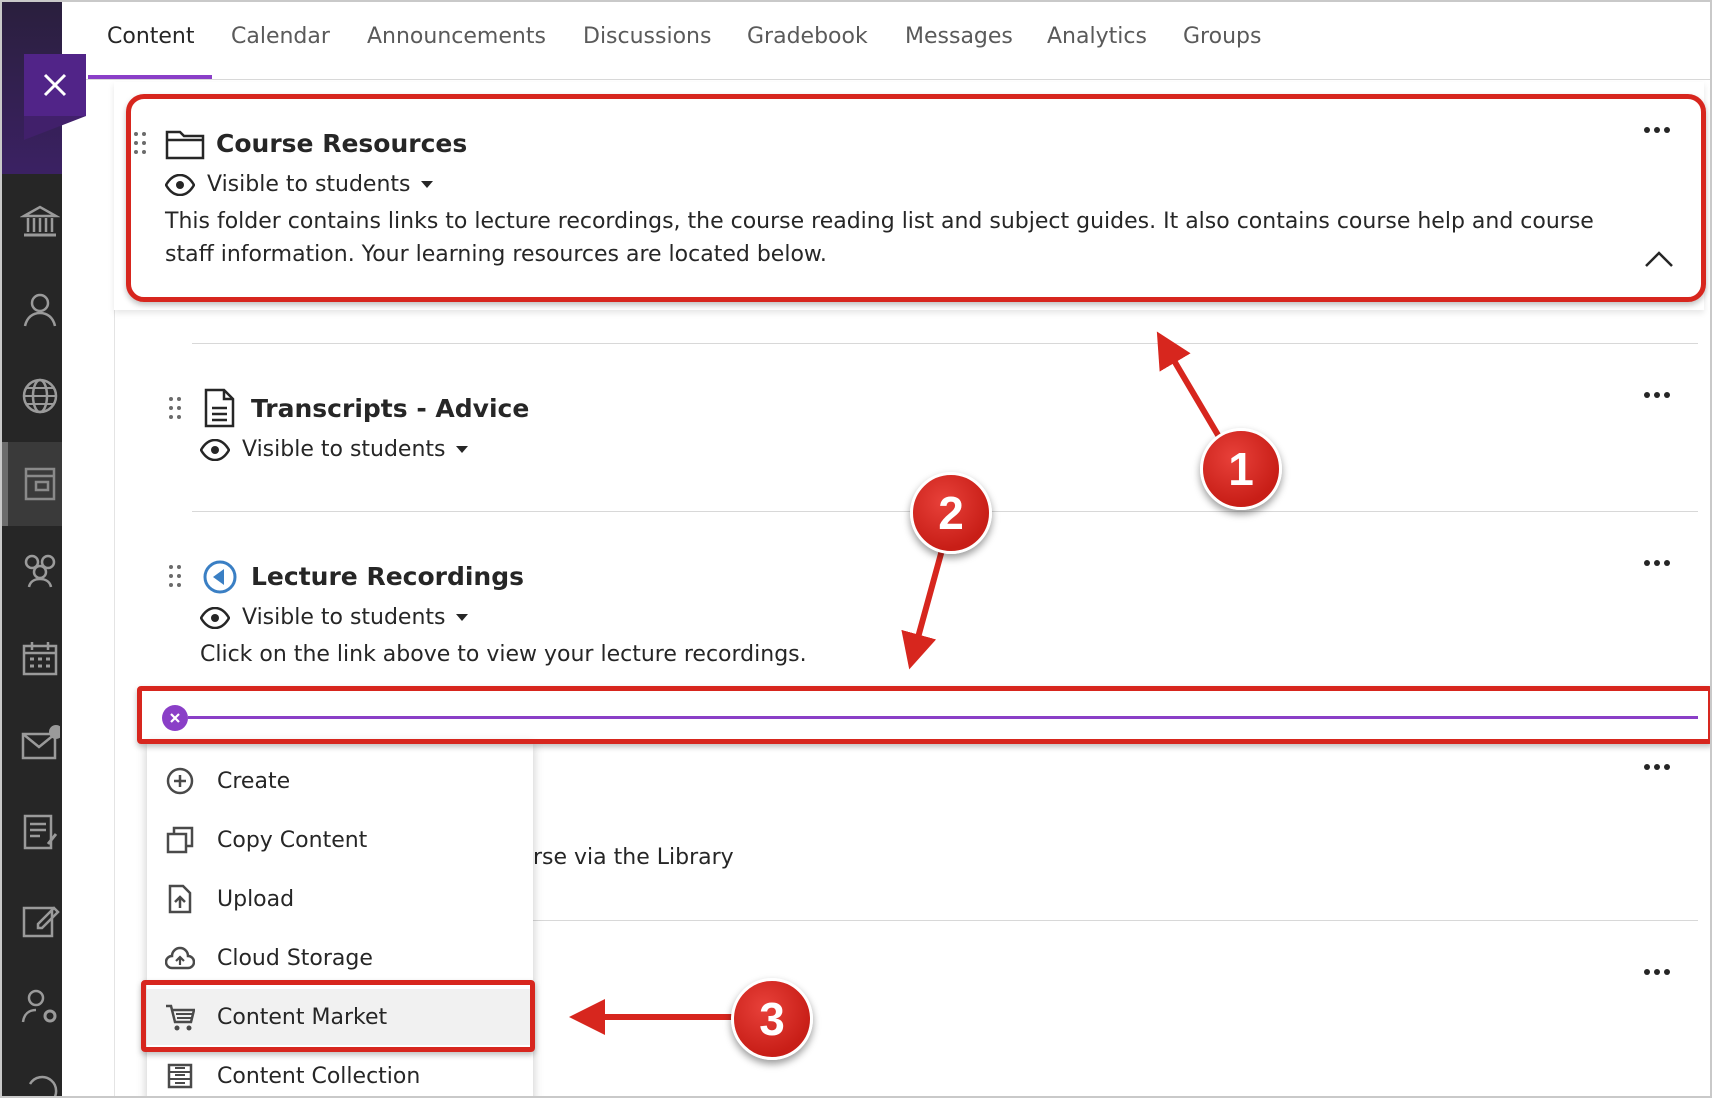 This screenshot has height=1098, width=1712. Describe the element at coordinates (302, 1017) in the screenshot. I see `menu-item-label: Content Market` at that location.